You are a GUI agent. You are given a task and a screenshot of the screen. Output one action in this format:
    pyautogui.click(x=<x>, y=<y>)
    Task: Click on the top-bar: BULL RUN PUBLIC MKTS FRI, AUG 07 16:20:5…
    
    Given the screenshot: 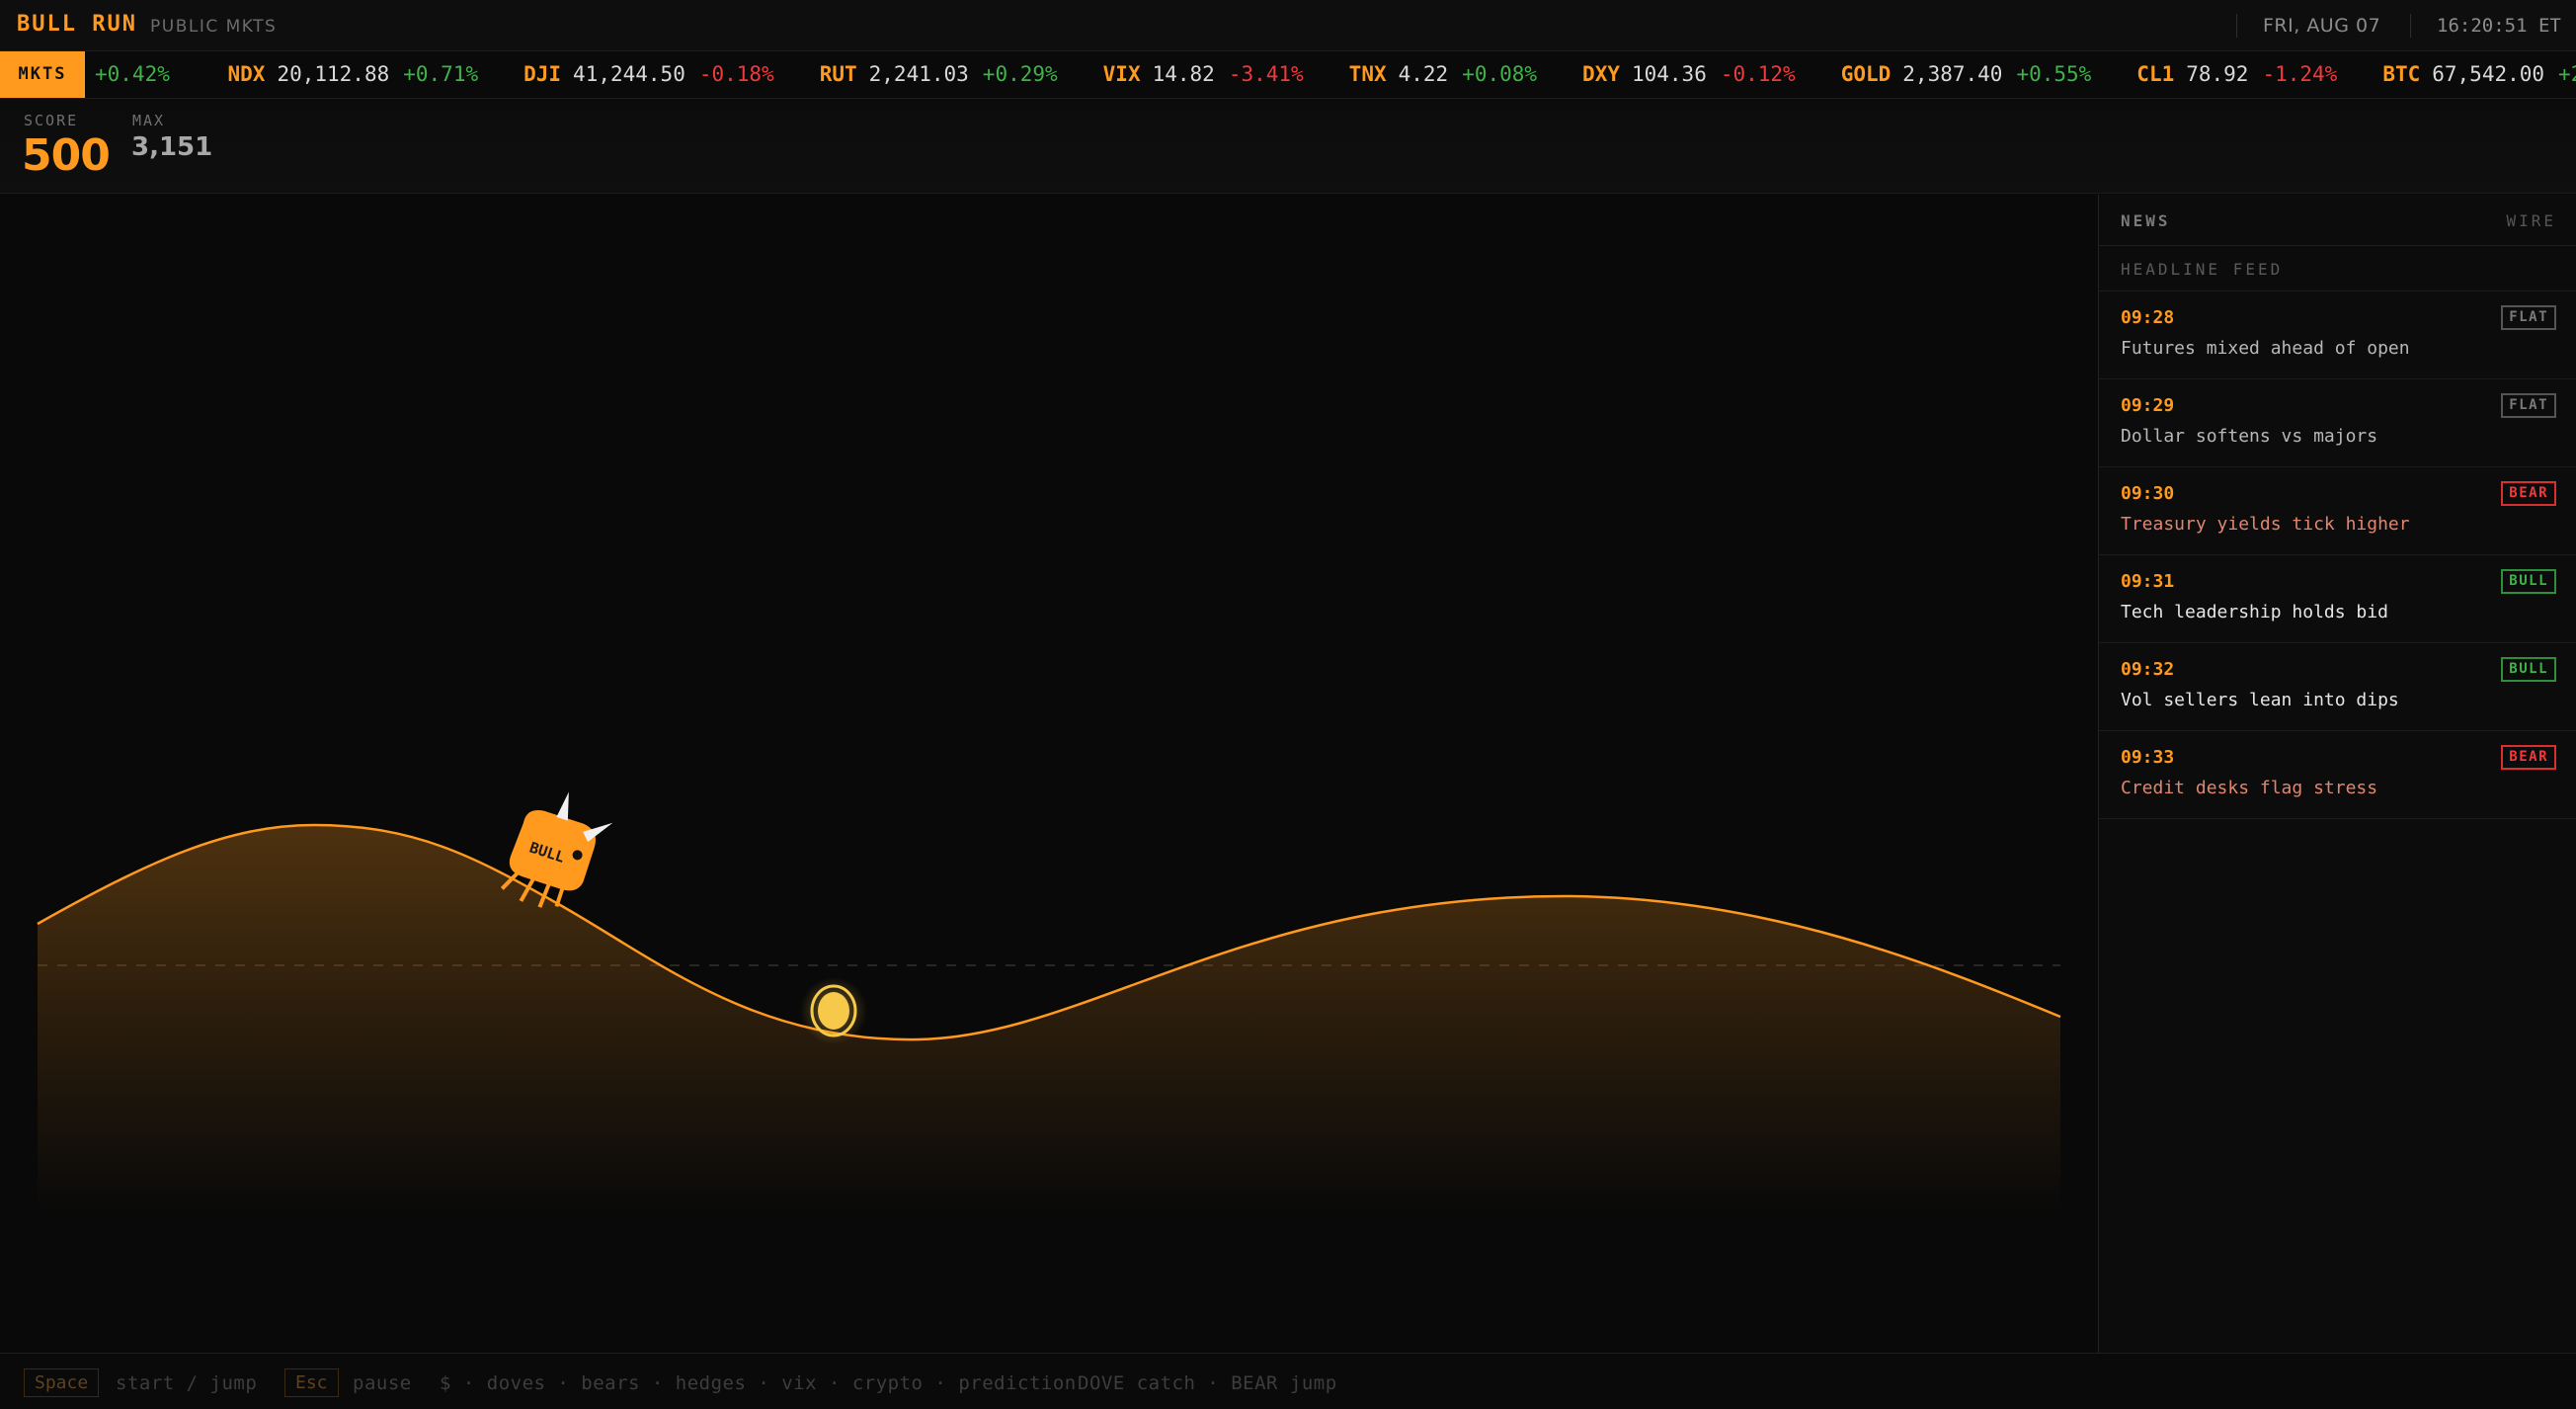 What is the action you would take?
    pyautogui.click(x=1288, y=25)
    